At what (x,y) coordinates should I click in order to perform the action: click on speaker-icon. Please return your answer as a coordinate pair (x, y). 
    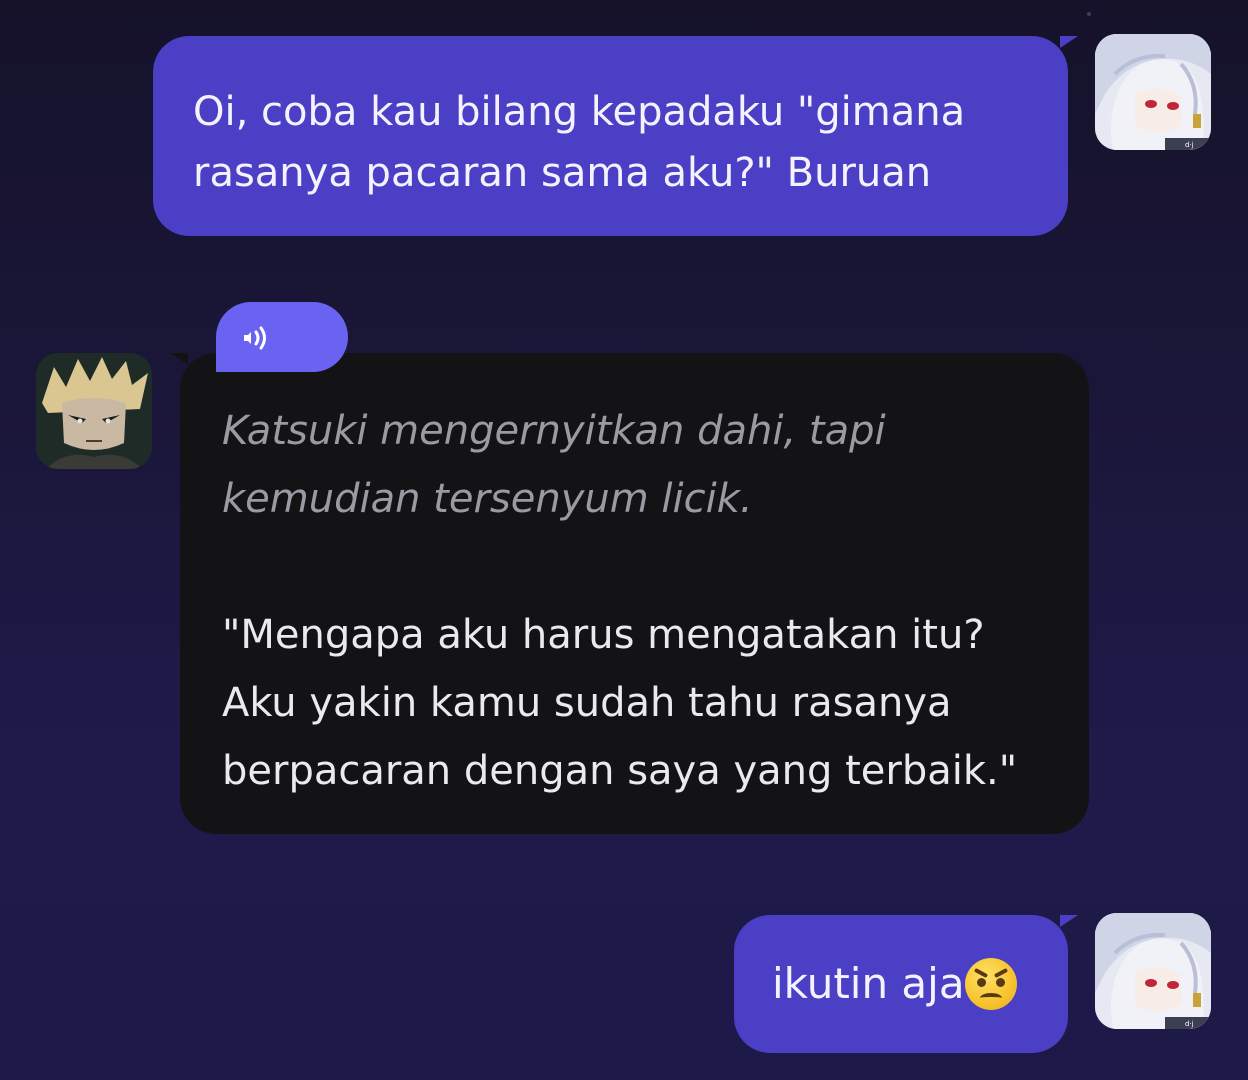
    Looking at the image, I should click on (255, 338).